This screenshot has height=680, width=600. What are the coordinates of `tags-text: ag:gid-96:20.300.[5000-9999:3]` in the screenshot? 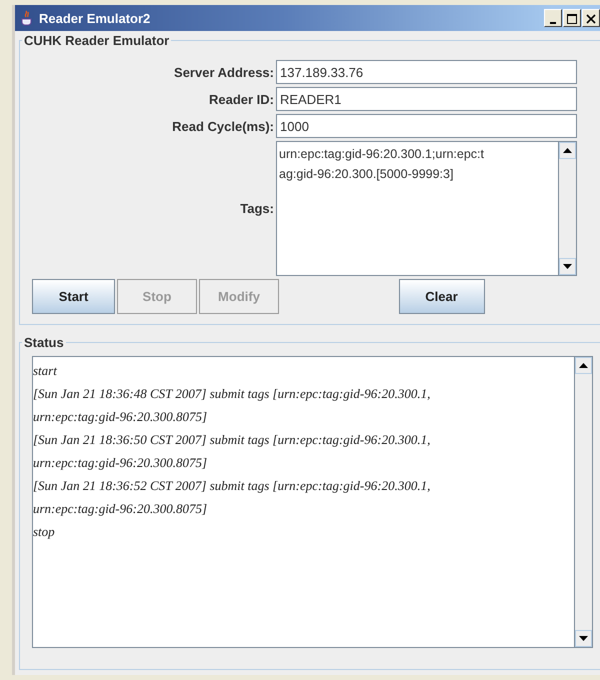 It's located at (366, 174).